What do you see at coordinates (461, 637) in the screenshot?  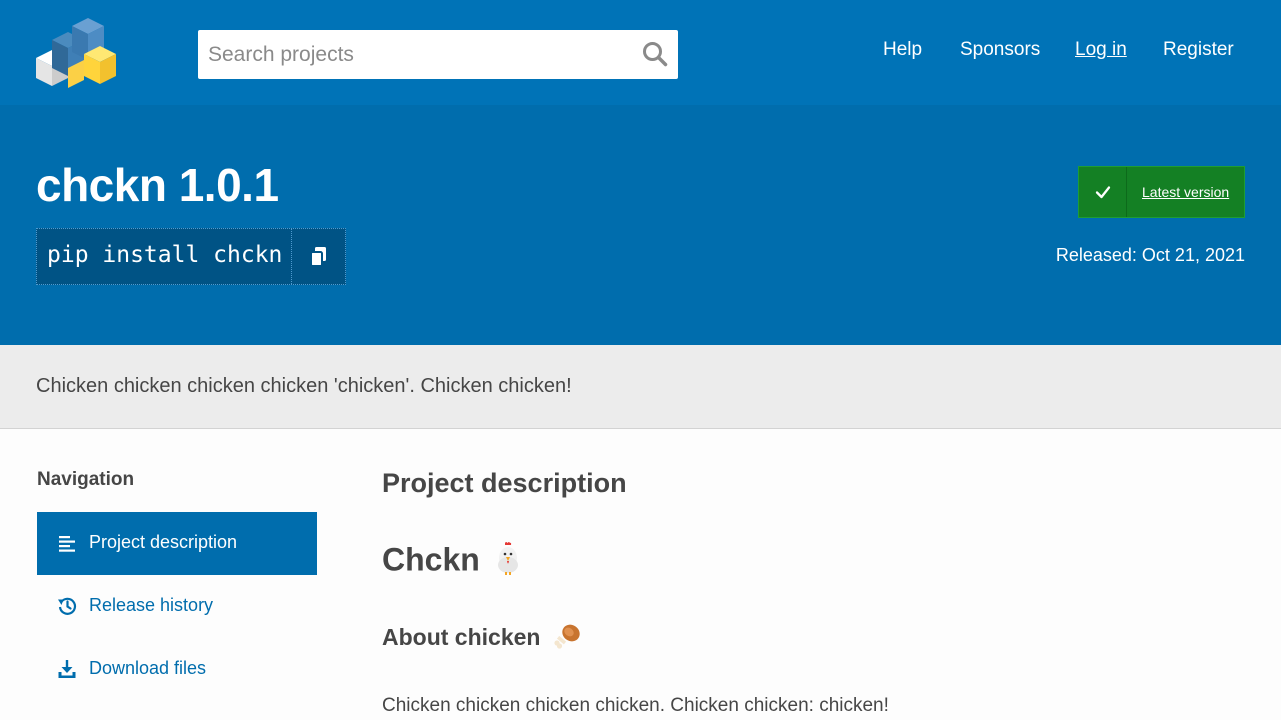 I see `readme-subheading-text: About chicken` at bounding box center [461, 637].